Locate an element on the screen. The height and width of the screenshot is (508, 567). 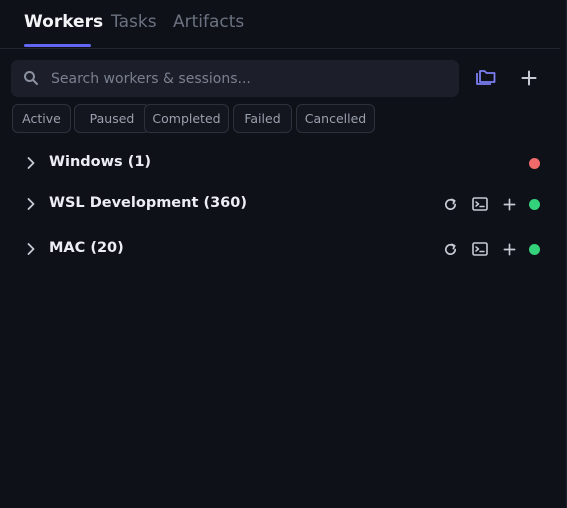
open-folder-button is located at coordinates (486, 78).